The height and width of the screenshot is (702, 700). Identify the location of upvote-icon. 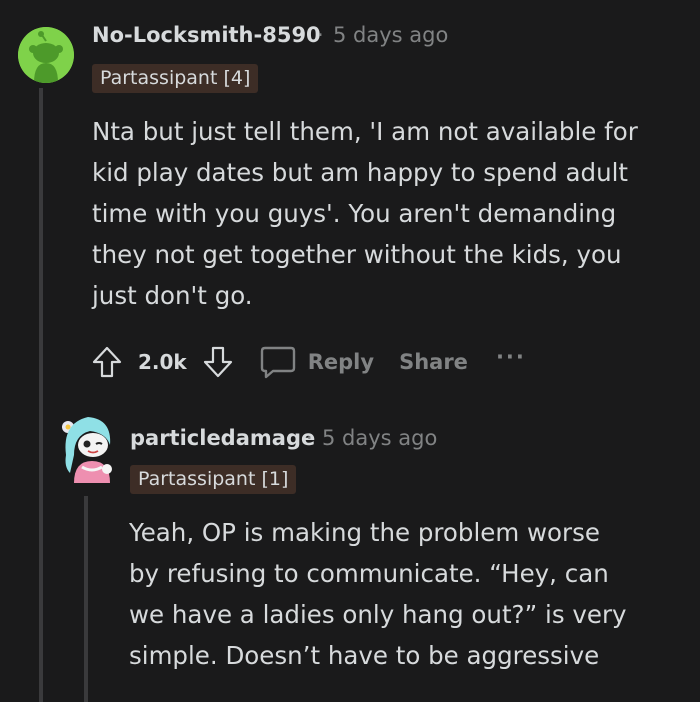
(107, 362).